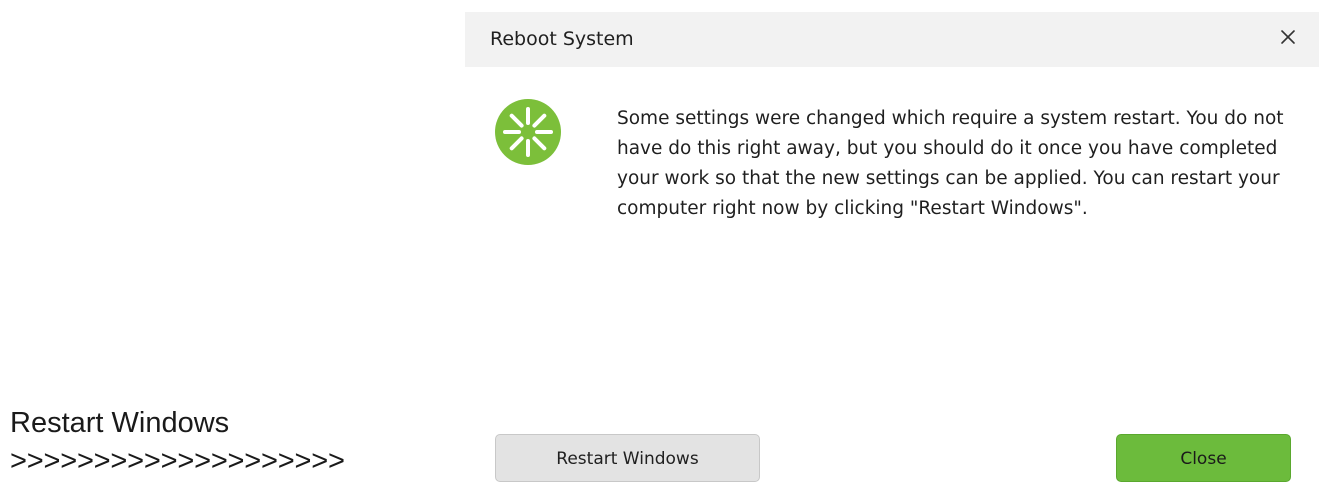 This screenshot has width=1319, height=499. I want to click on annotation-title: Restart Windows, so click(120, 423).